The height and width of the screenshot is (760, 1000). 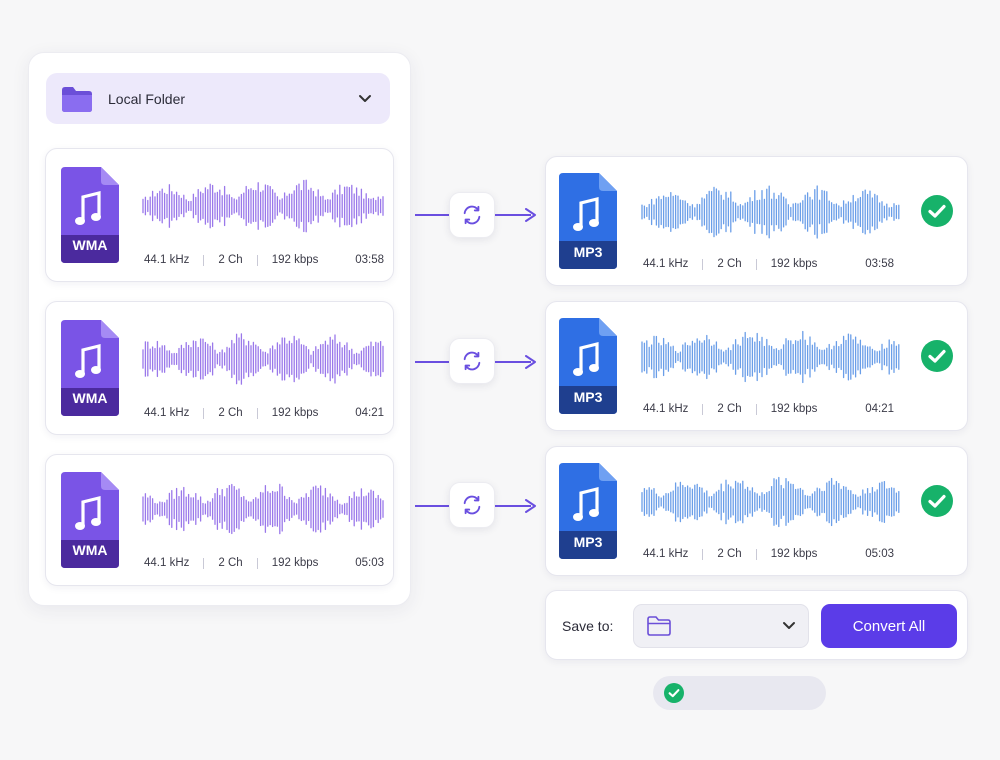 What do you see at coordinates (889, 626) in the screenshot?
I see `convert-all-button: Convert All` at bounding box center [889, 626].